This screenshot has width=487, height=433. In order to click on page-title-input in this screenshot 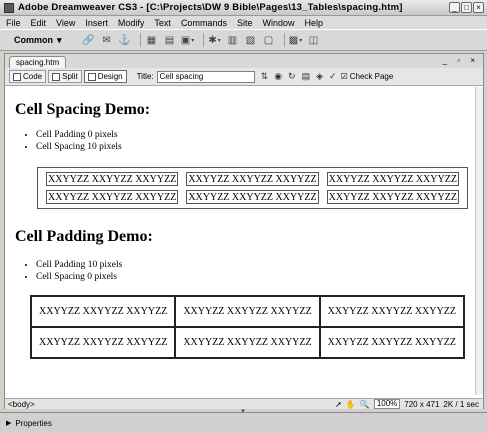, I will do `click(205, 76)`.